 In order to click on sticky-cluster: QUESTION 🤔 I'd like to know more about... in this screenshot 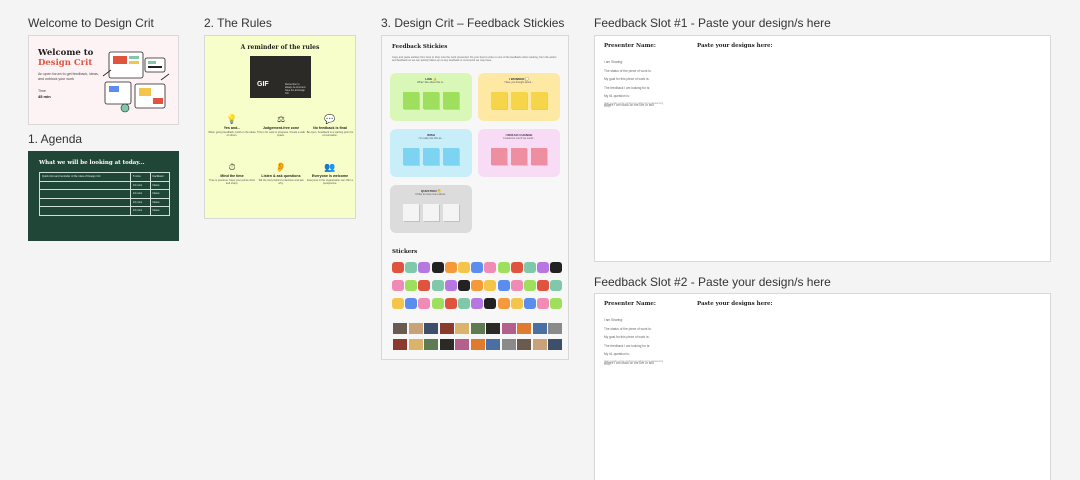, I will do `click(431, 209)`.